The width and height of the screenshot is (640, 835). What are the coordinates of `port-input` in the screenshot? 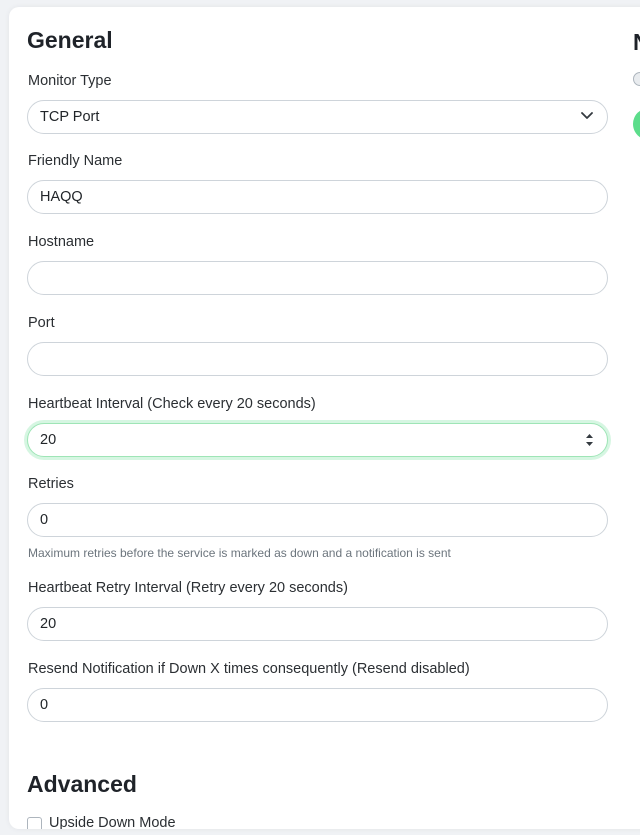 It's located at (317, 359).